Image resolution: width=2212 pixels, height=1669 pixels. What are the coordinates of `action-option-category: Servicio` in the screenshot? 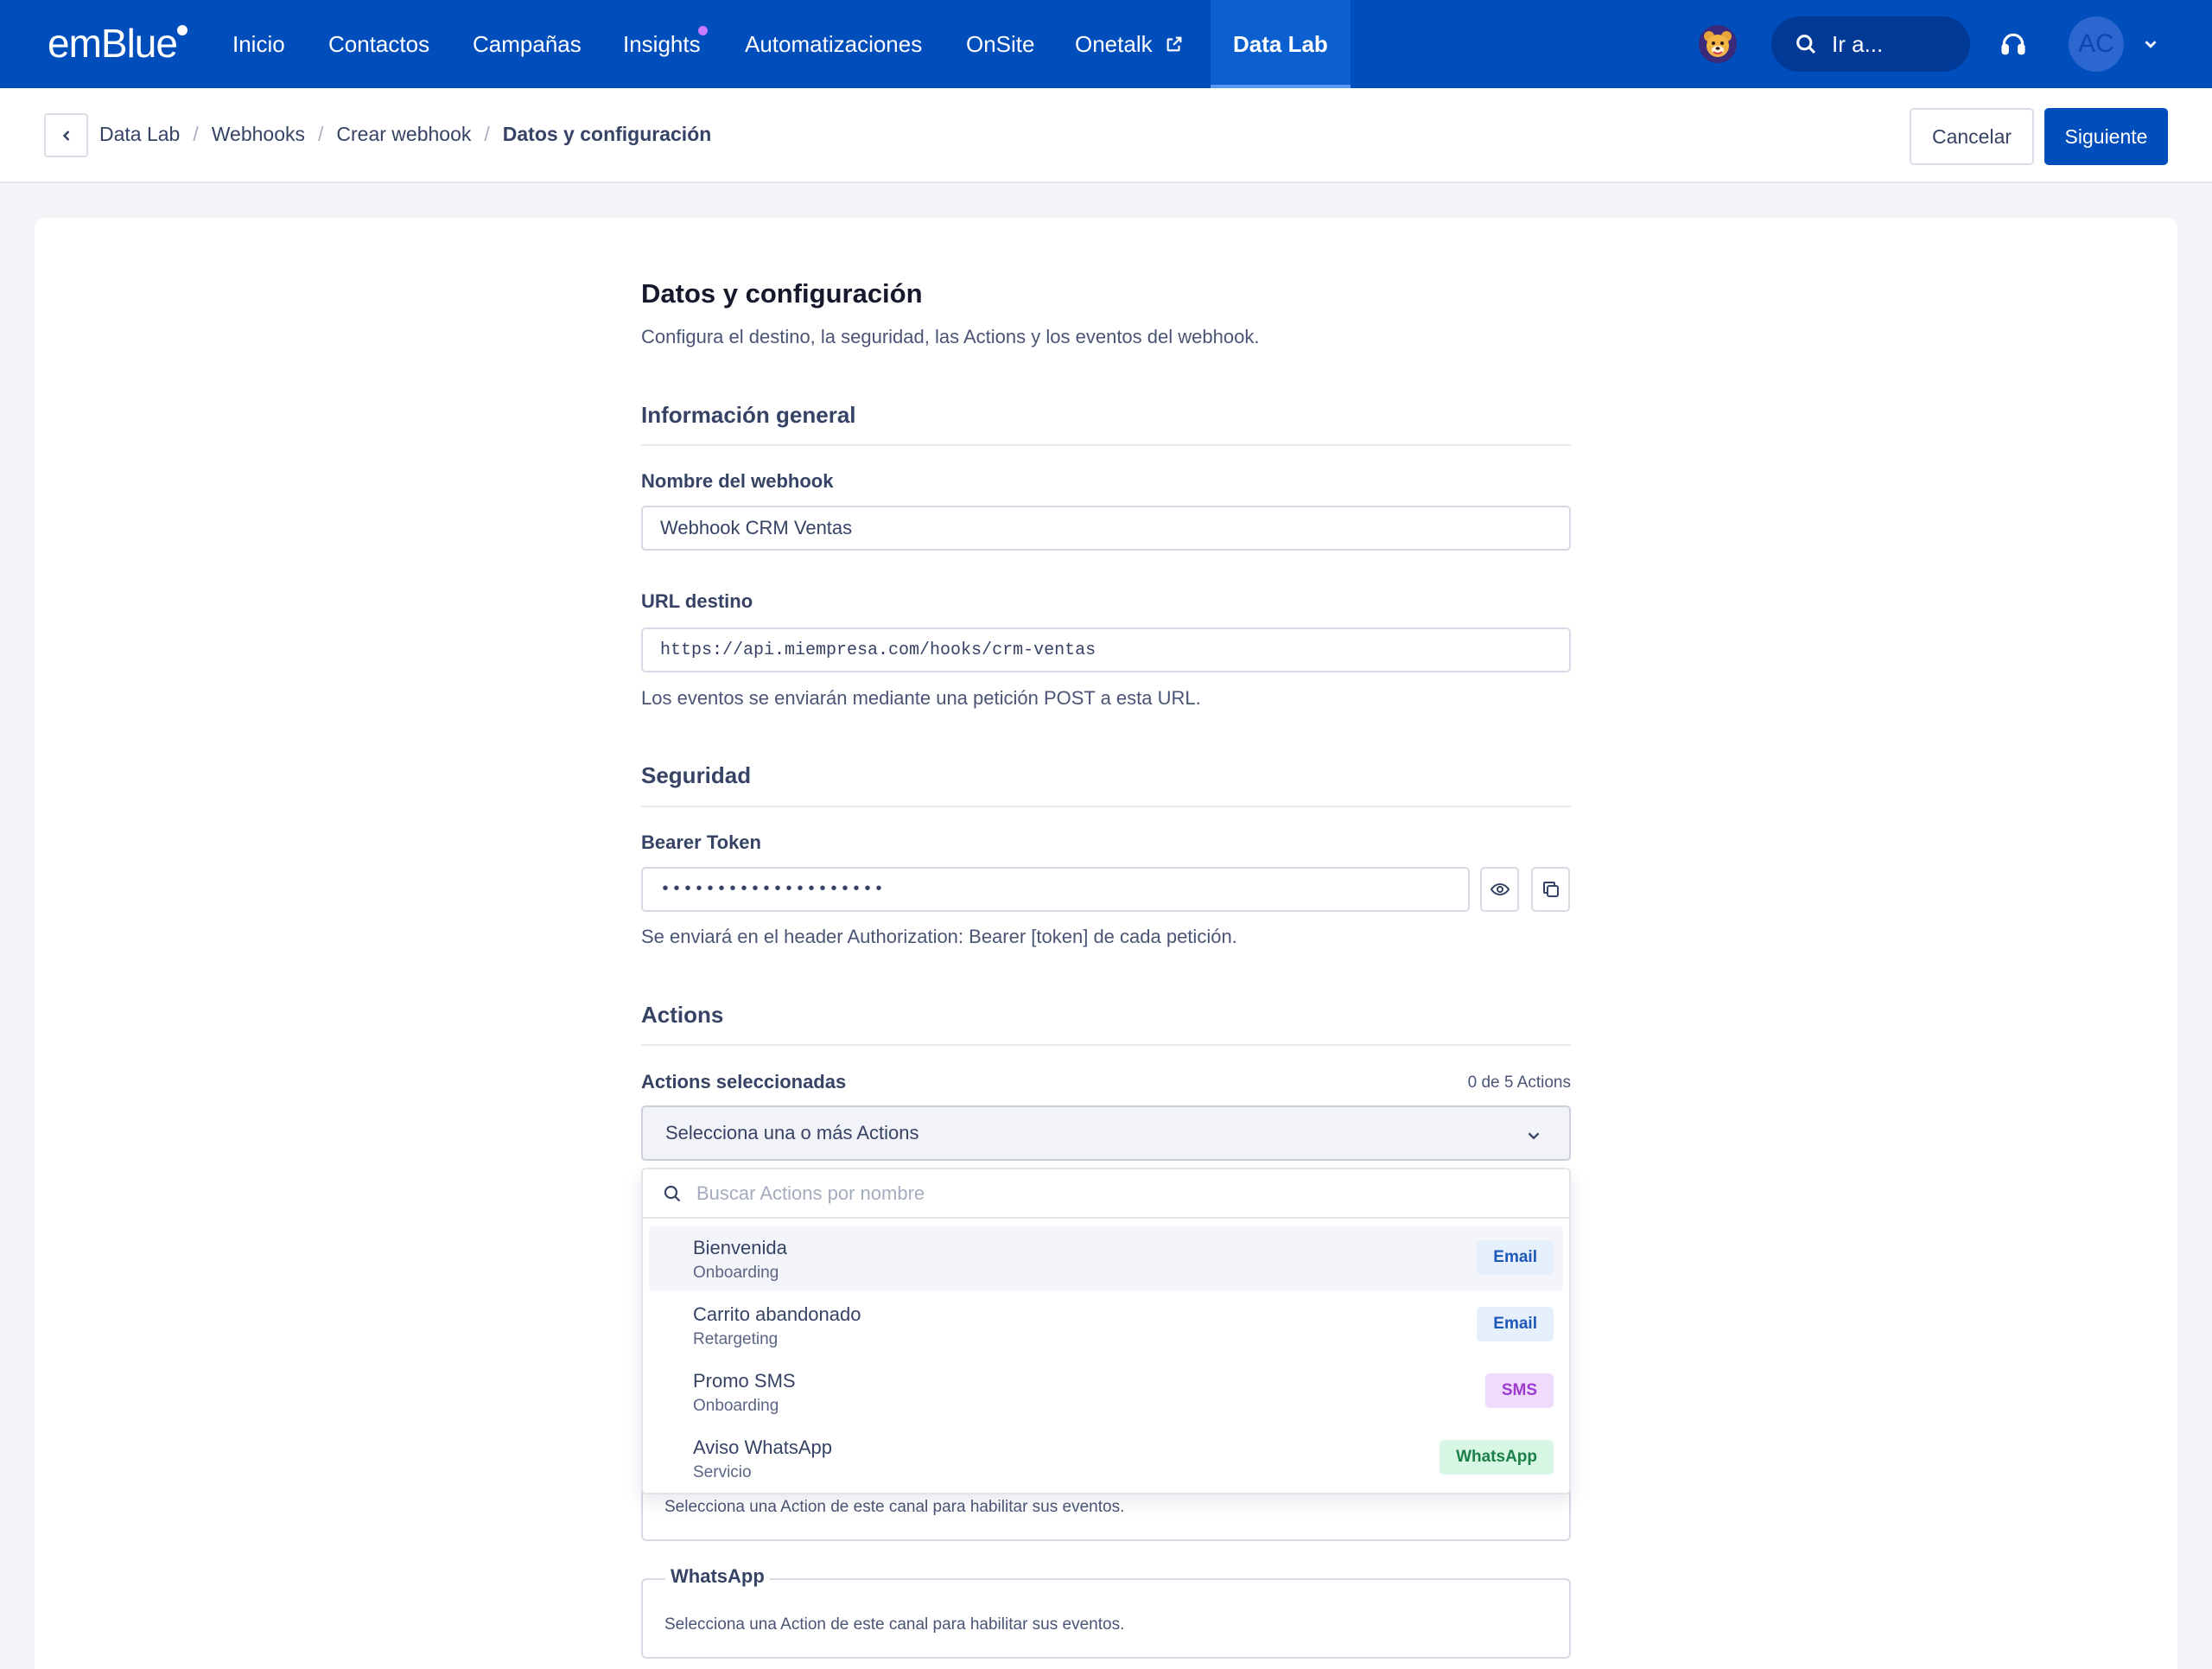 It's located at (722, 1472).